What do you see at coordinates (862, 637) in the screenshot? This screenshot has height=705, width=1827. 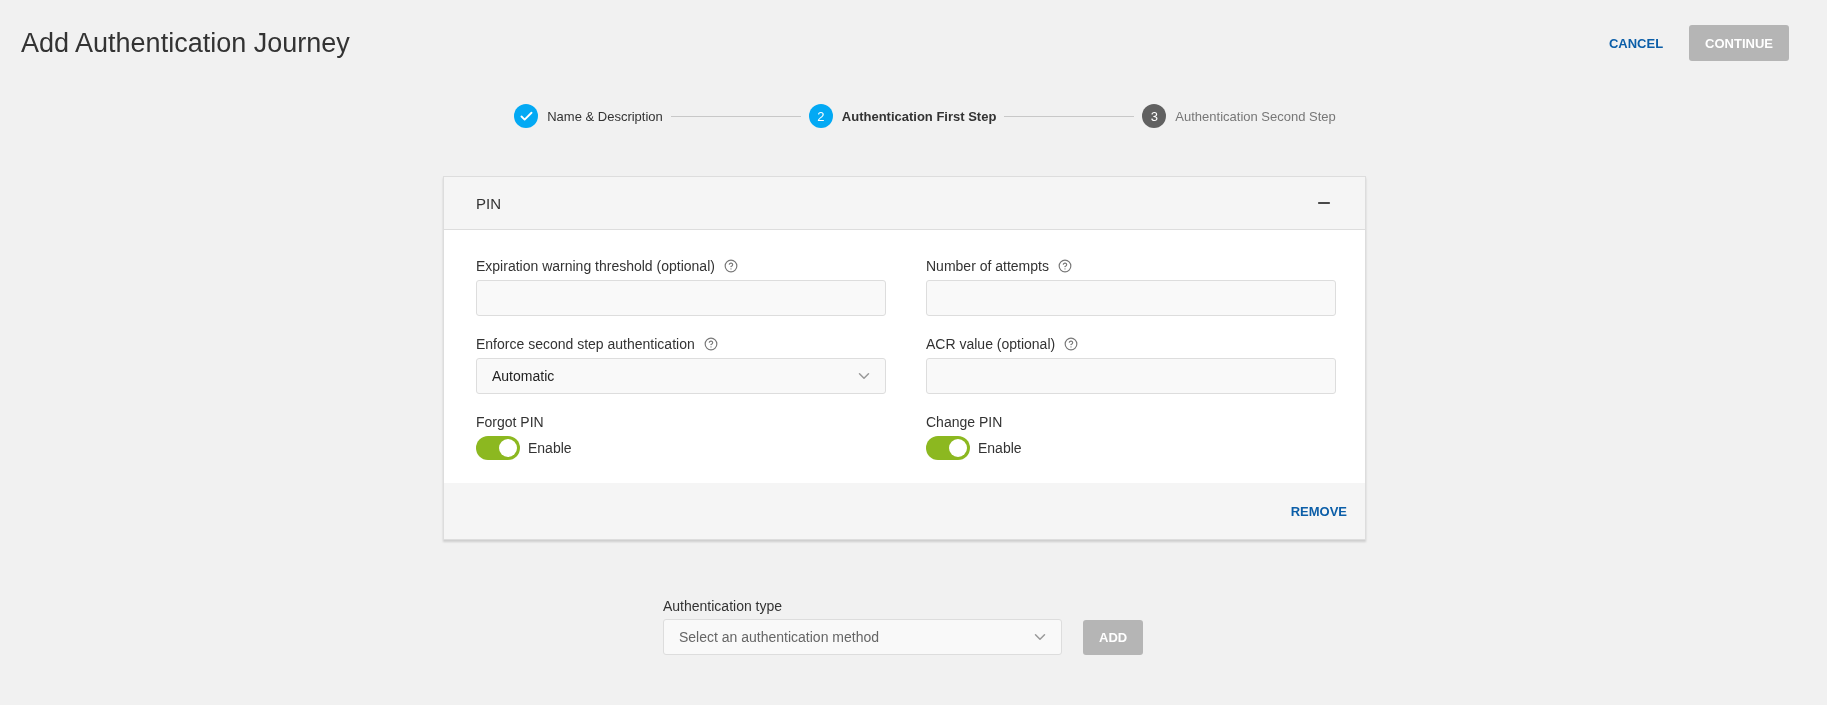 I see `dropdown-select: Select an authentication method` at bounding box center [862, 637].